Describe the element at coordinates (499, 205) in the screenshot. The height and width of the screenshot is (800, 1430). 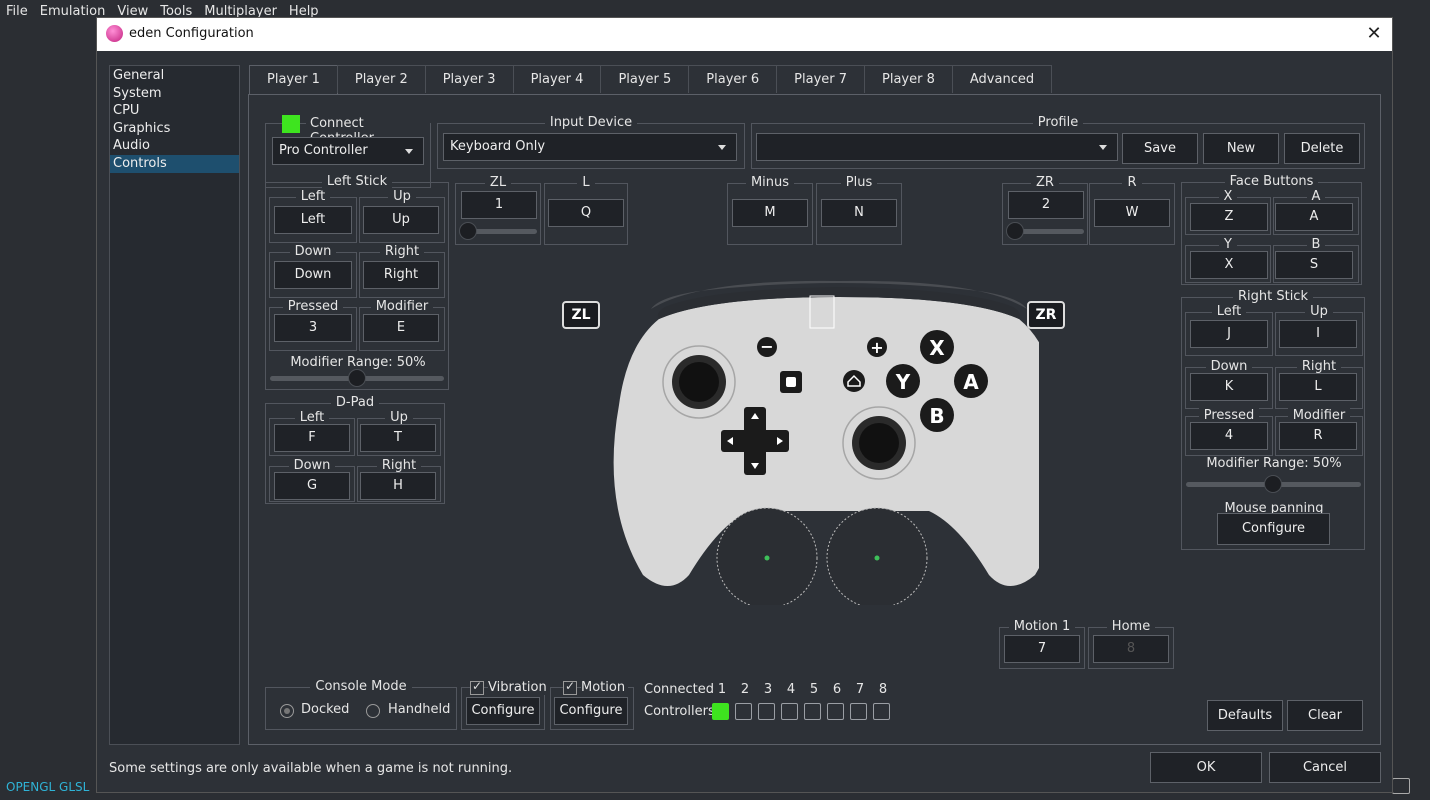
I see `zl-button: 1` at that location.